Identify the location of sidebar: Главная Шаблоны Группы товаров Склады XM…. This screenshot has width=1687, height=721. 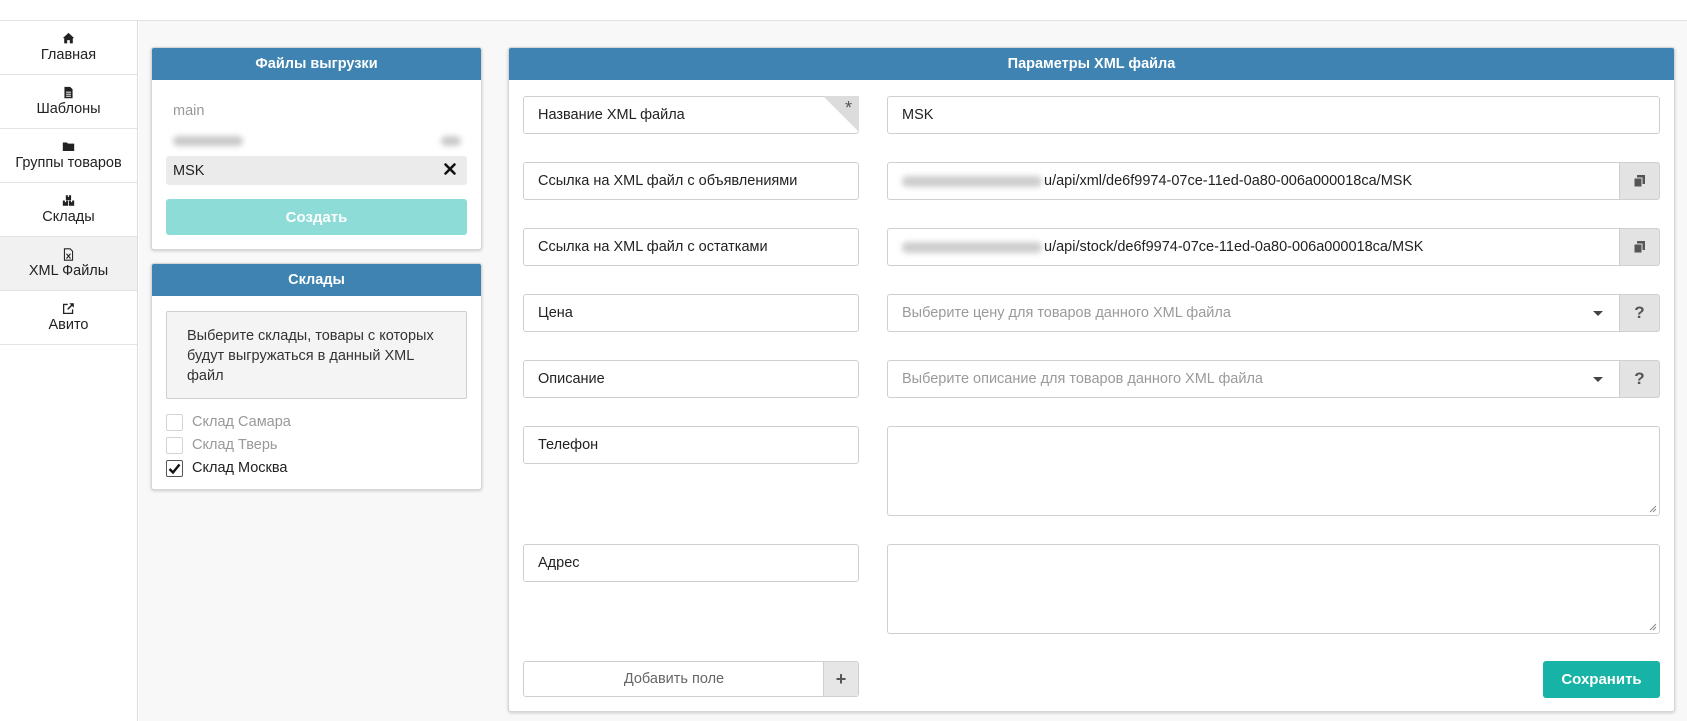
(69, 371).